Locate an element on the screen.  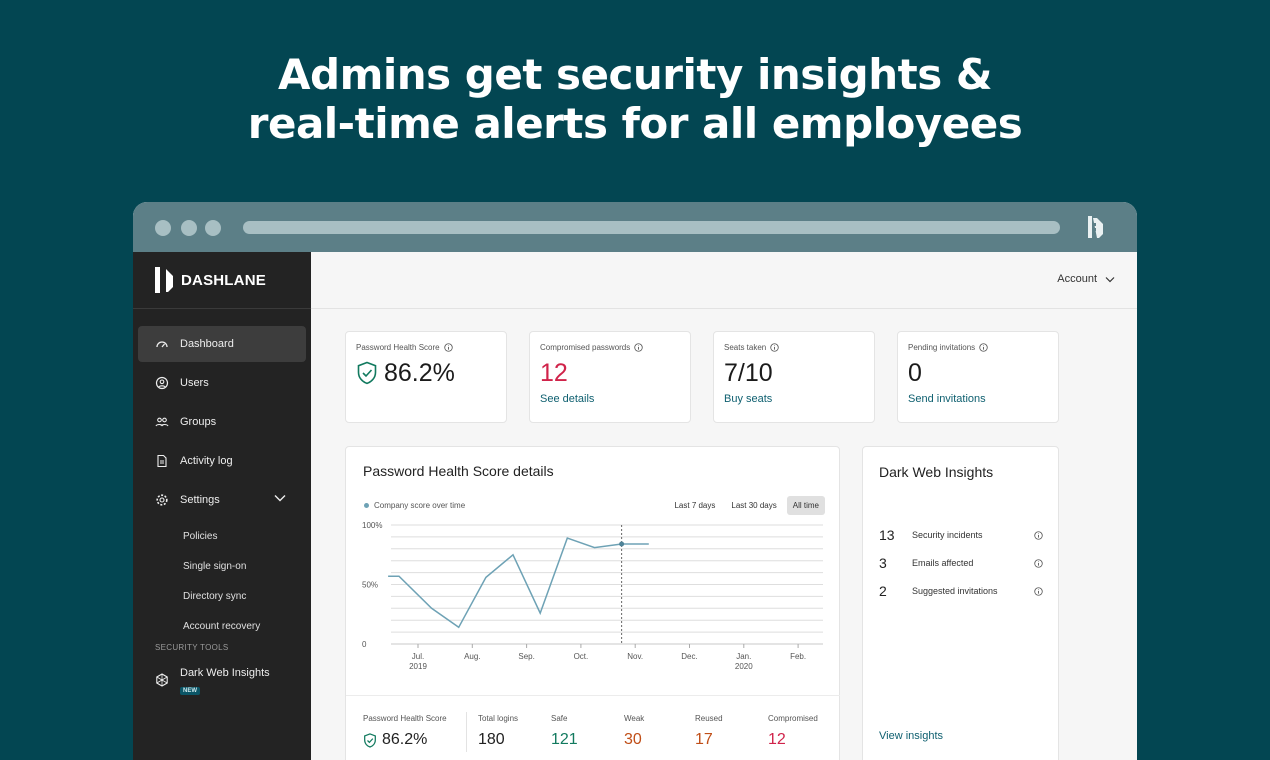
dark-web-label: Emails affected is located at coordinates (943, 563).